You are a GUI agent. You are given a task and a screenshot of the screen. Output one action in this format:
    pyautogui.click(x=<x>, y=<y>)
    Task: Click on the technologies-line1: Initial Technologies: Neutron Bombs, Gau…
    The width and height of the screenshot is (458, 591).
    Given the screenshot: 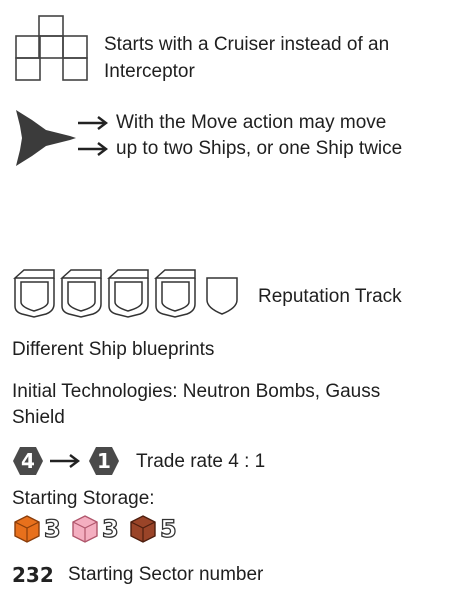 What is the action you would take?
    pyautogui.click(x=196, y=391)
    